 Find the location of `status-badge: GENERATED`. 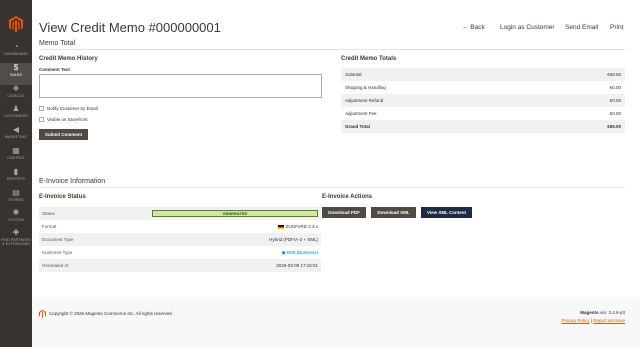

status-badge: GENERATED is located at coordinates (235, 213).